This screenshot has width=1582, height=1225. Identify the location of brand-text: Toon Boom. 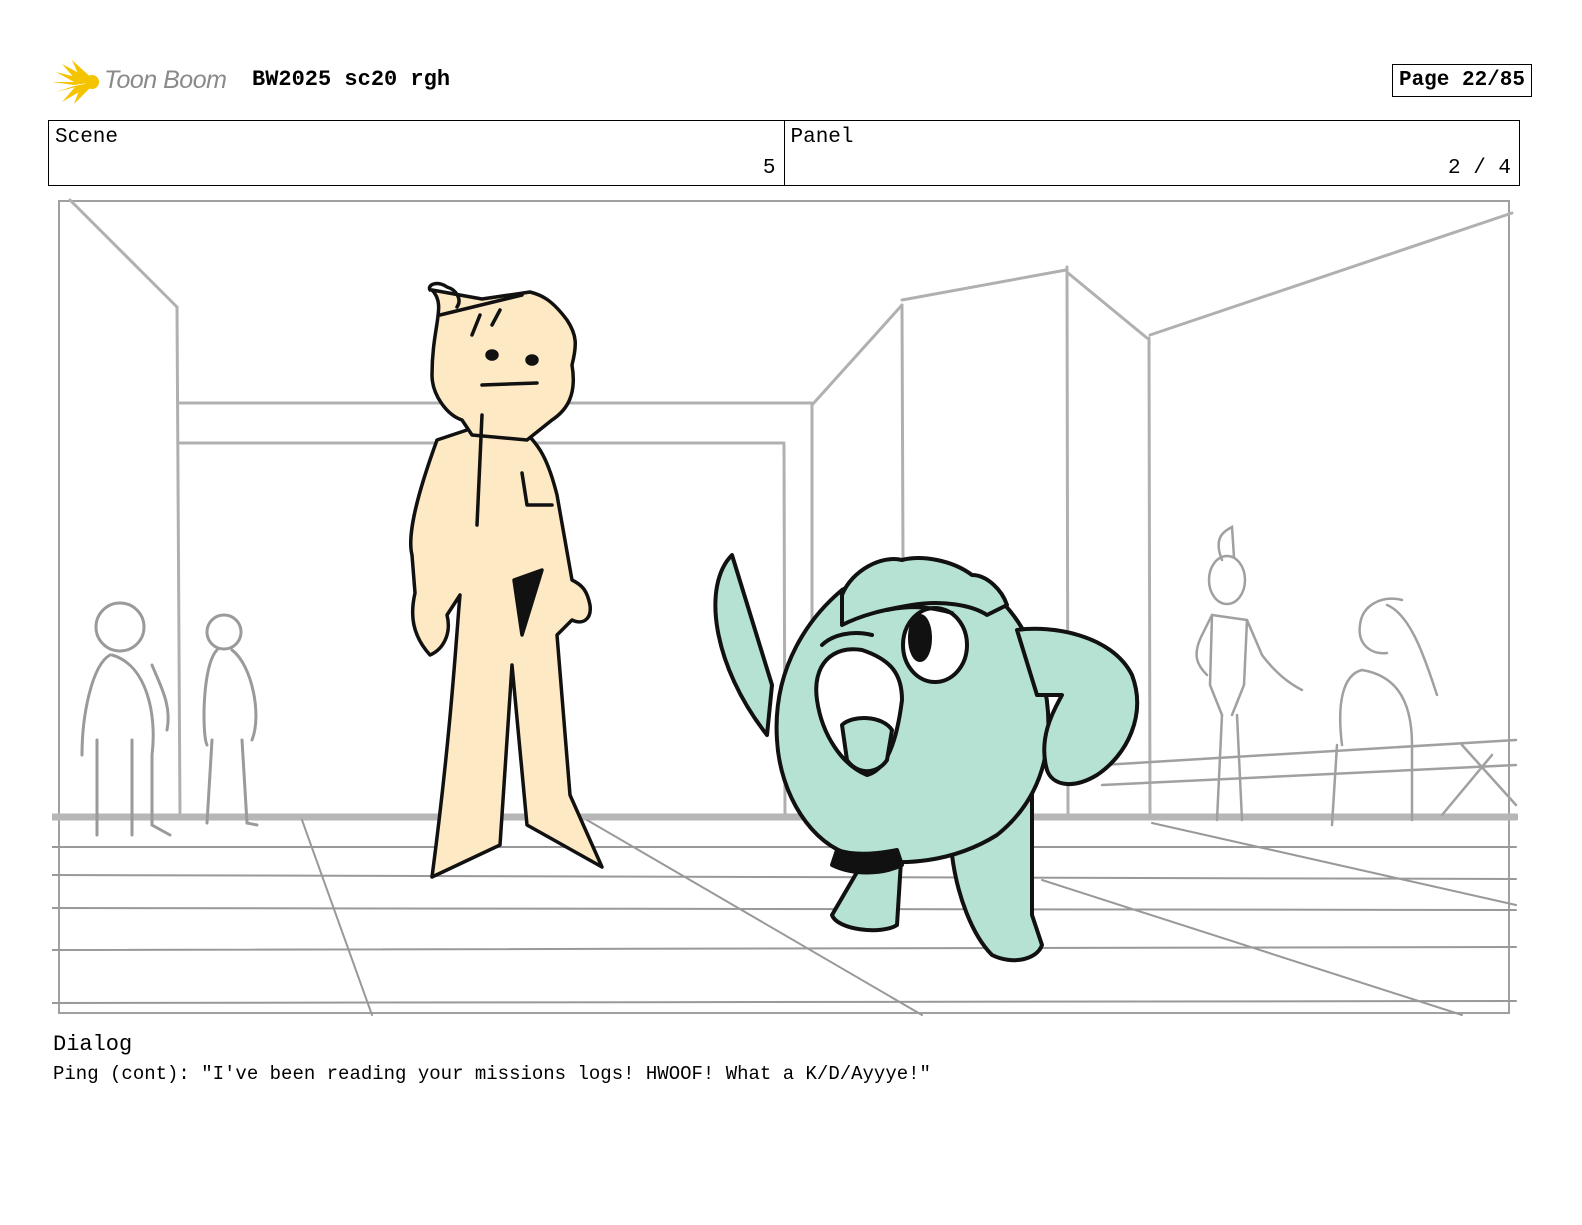
(165, 80).